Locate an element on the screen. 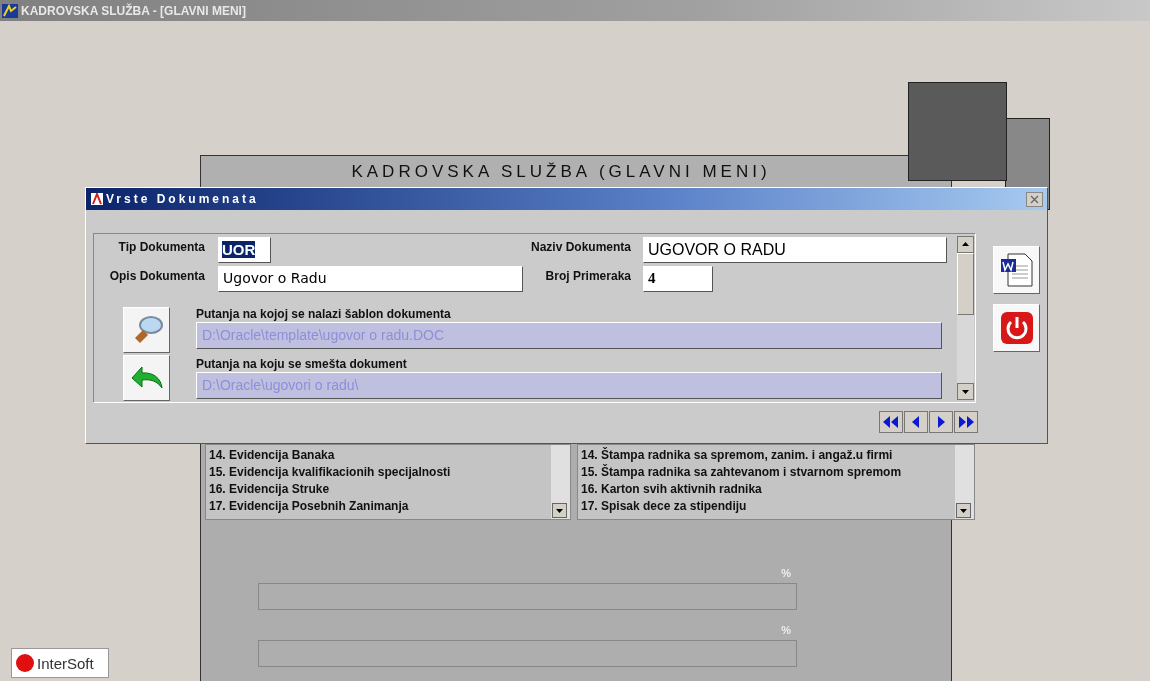 Image resolution: width=1150 pixels, height=681 pixels. scroll-thumb is located at coordinates (965, 284).